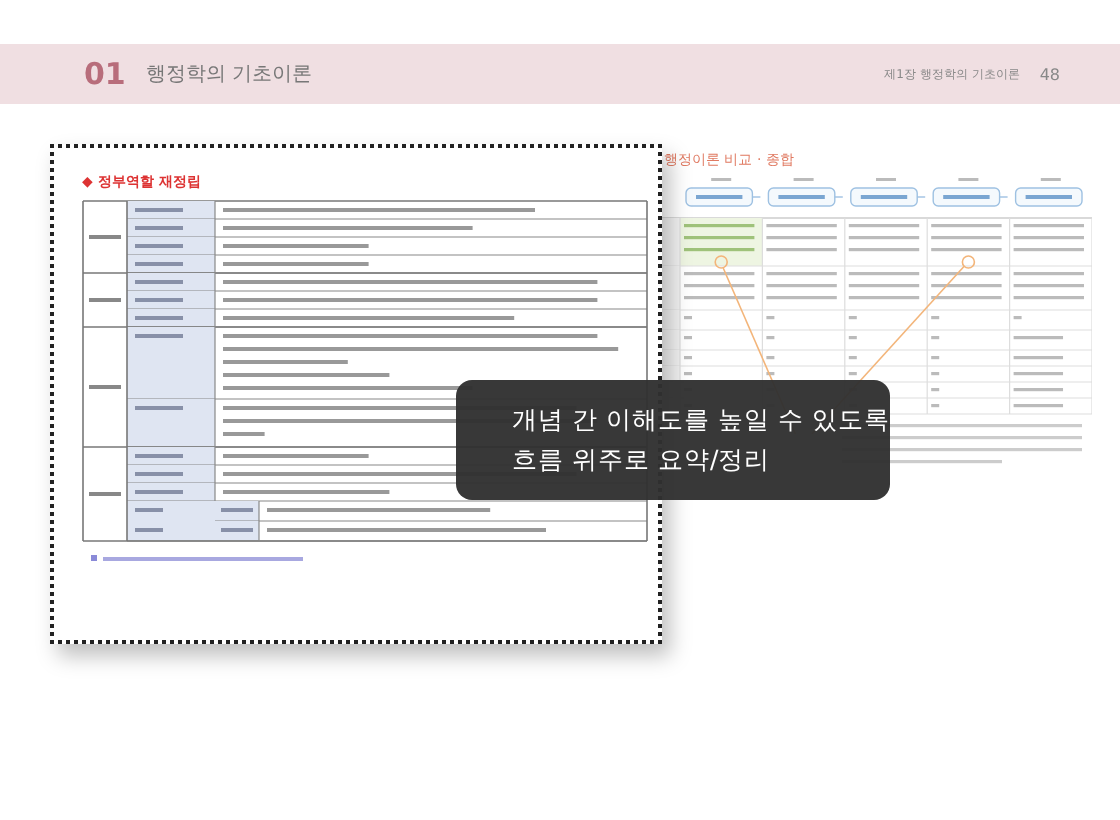 This screenshot has width=1120, height=820. What do you see at coordinates (229, 75) in the screenshot?
I see `chapter-title: 행정학의 기초이론` at bounding box center [229, 75].